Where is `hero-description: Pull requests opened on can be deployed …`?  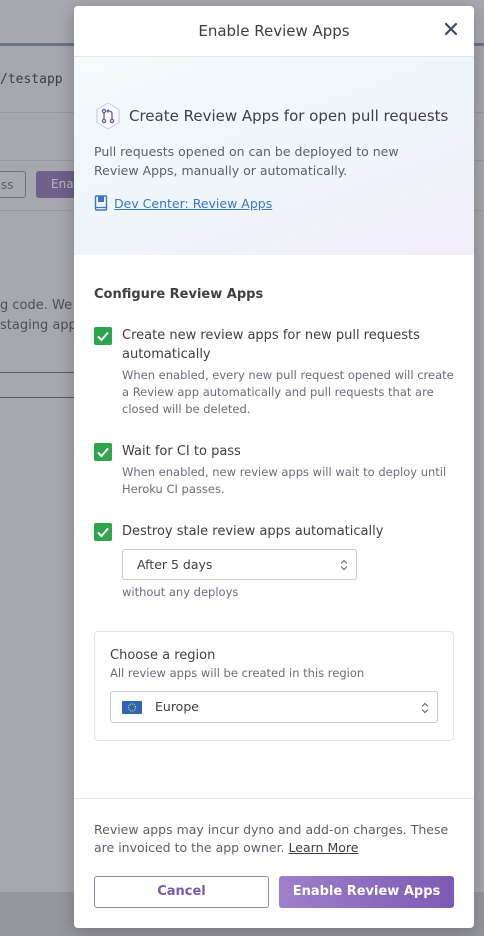
hero-description: Pull requests opened on can be deployed … is located at coordinates (246, 161).